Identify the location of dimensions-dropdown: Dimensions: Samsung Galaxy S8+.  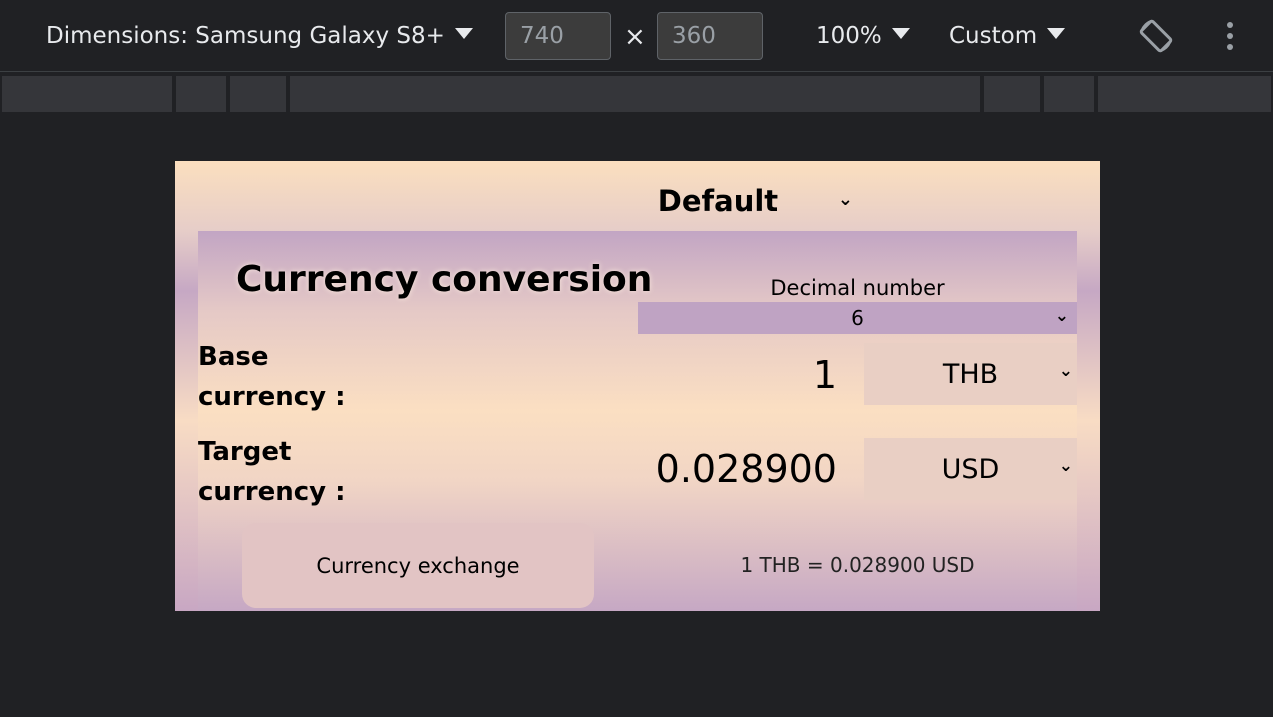
(259, 36).